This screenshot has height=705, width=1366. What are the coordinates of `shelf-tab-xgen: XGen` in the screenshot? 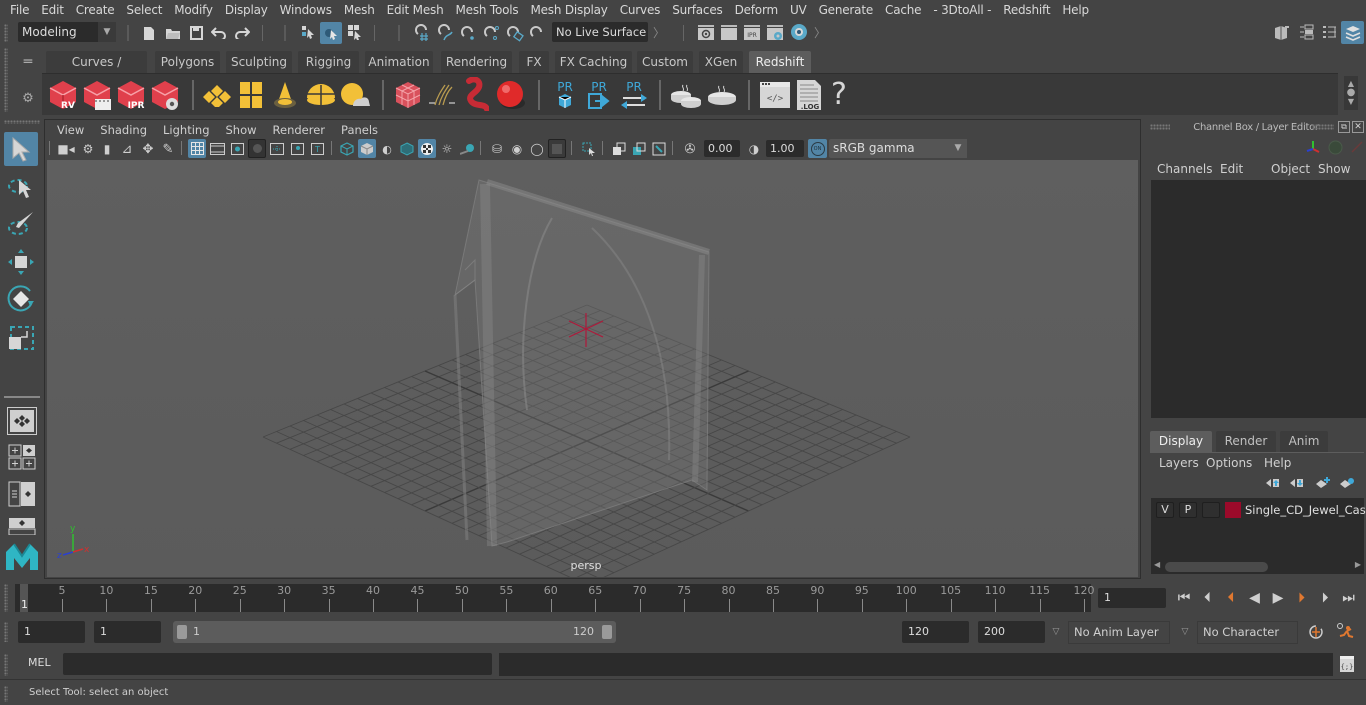 It's located at (721, 62).